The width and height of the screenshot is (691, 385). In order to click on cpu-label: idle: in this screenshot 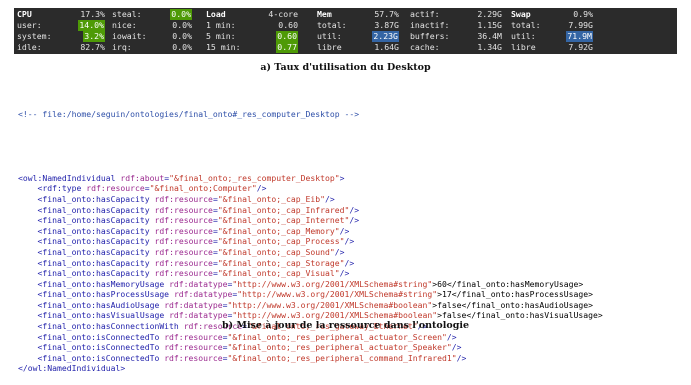, I will do `click(29, 47)`.